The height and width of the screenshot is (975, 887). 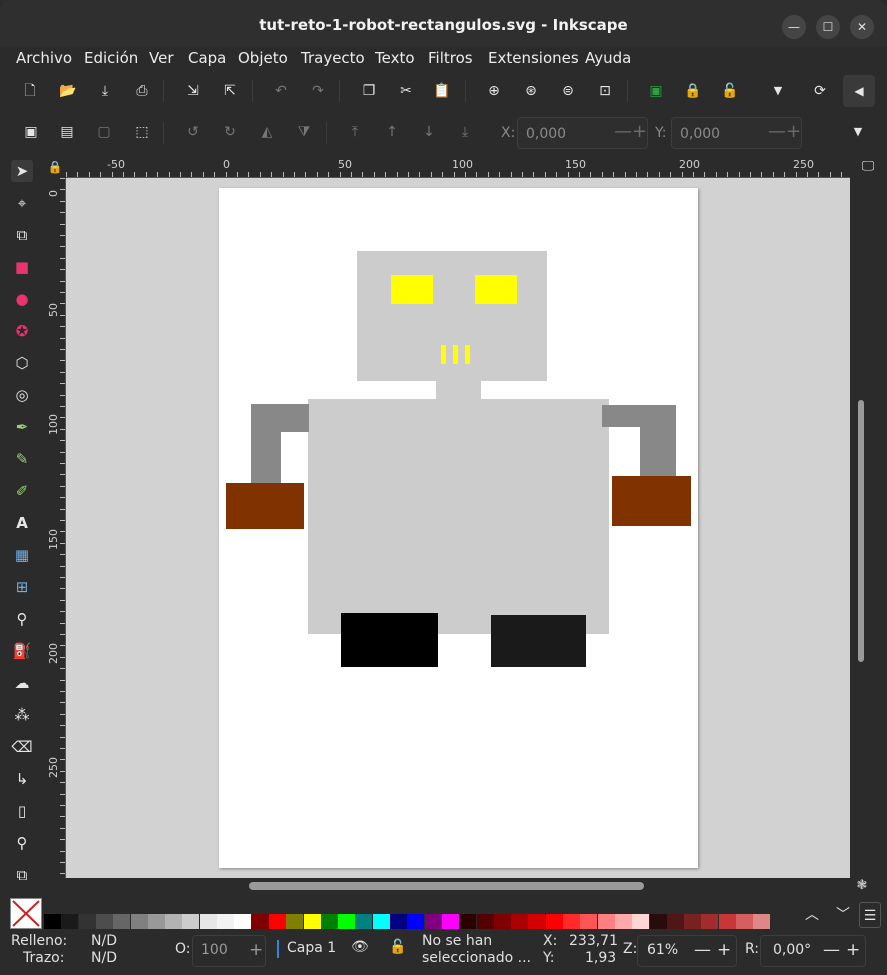 I want to click on zoom-field: 61% — +, so click(x=687, y=951).